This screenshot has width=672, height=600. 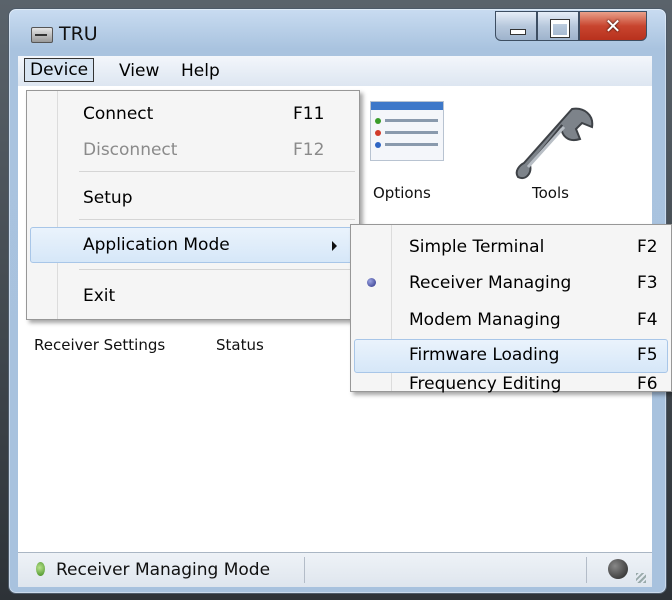 I want to click on menu-item-exit: Exit, so click(x=193, y=297).